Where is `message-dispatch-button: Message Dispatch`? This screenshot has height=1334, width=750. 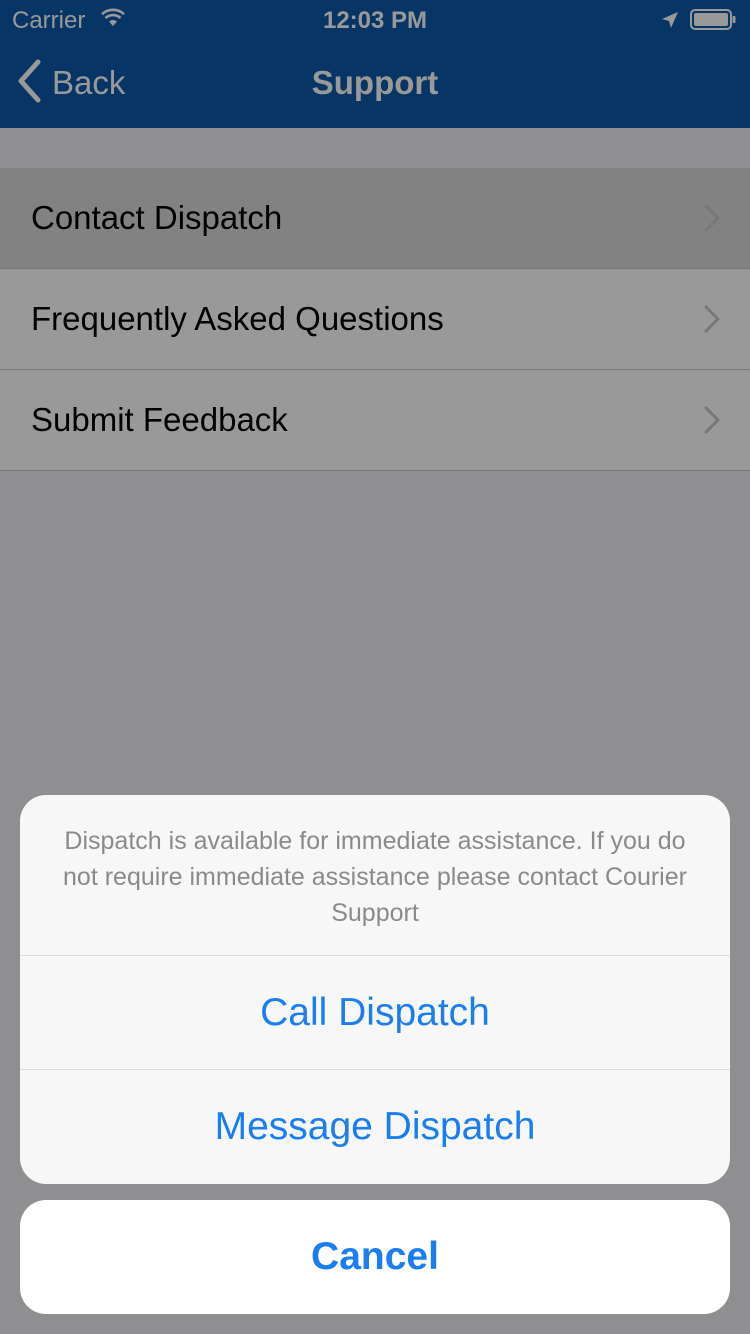
message-dispatch-button: Message Dispatch is located at coordinates (375, 1127).